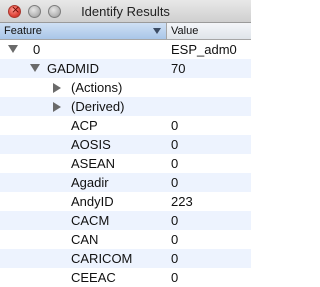  I want to click on row-feature: CAN, so click(85, 239).